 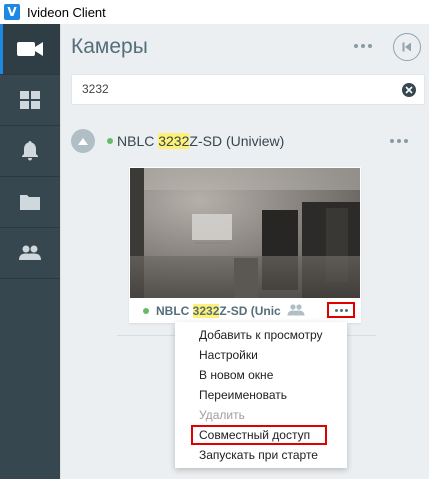 I want to click on camera-group-row: NBLC 3232Z-SD (Uniview), so click(x=246, y=141).